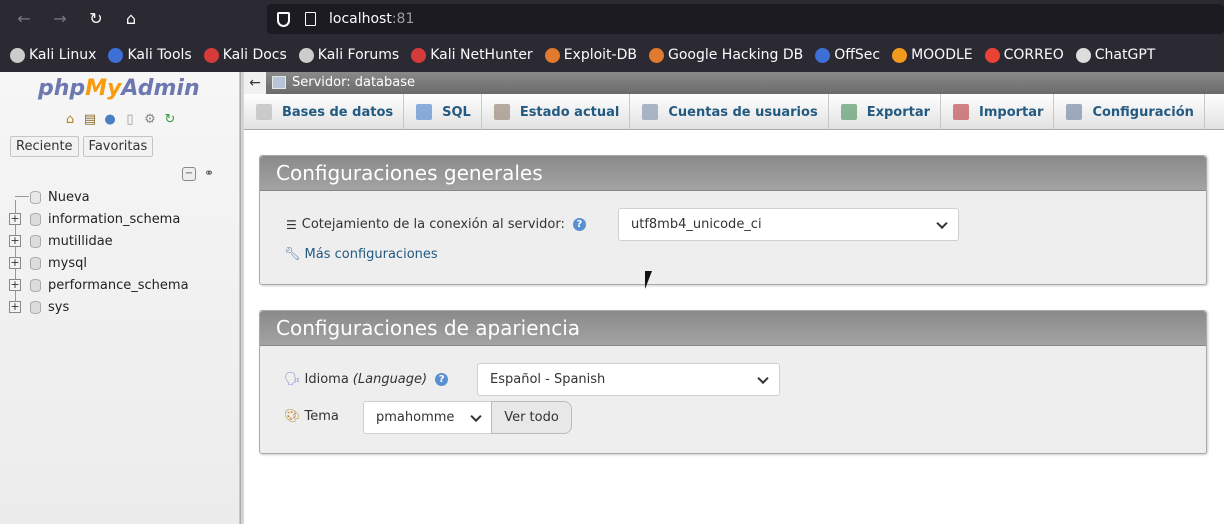 This screenshot has width=1224, height=524. Describe the element at coordinates (898, 112) in the screenshot. I see `tab-label: Exportar` at that location.